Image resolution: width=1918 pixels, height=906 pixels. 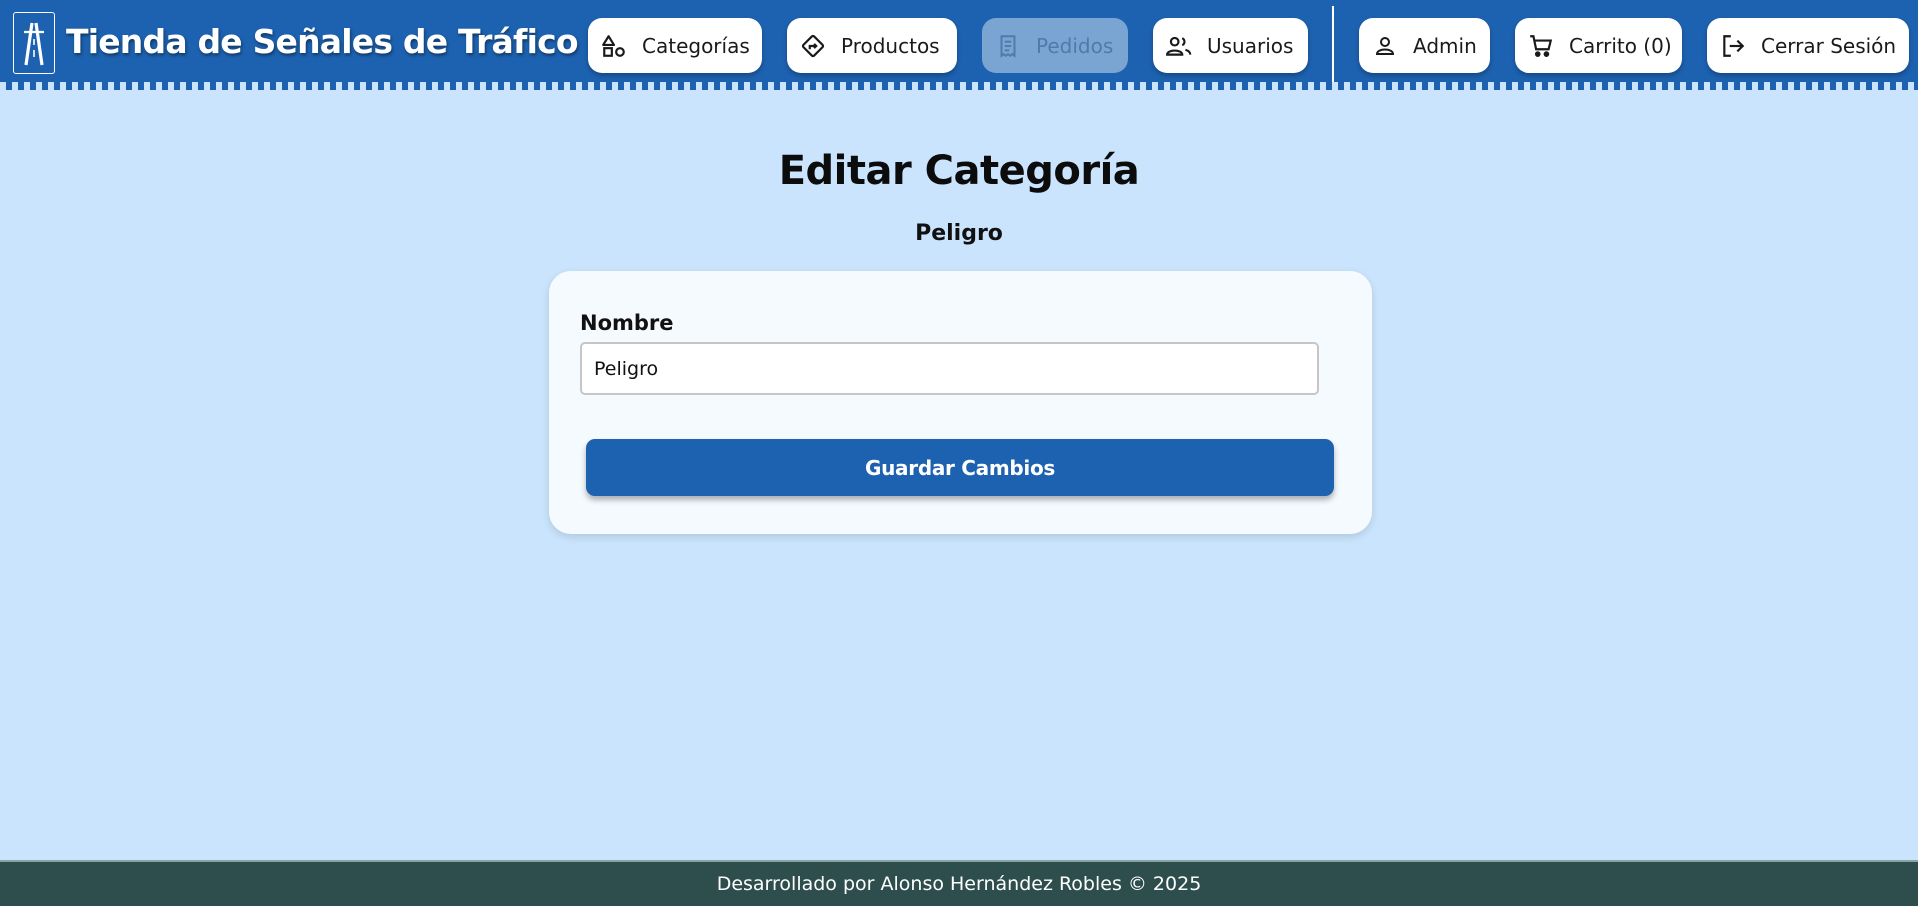 I want to click on name-field-label: Nombre, so click(x=627, y=323).